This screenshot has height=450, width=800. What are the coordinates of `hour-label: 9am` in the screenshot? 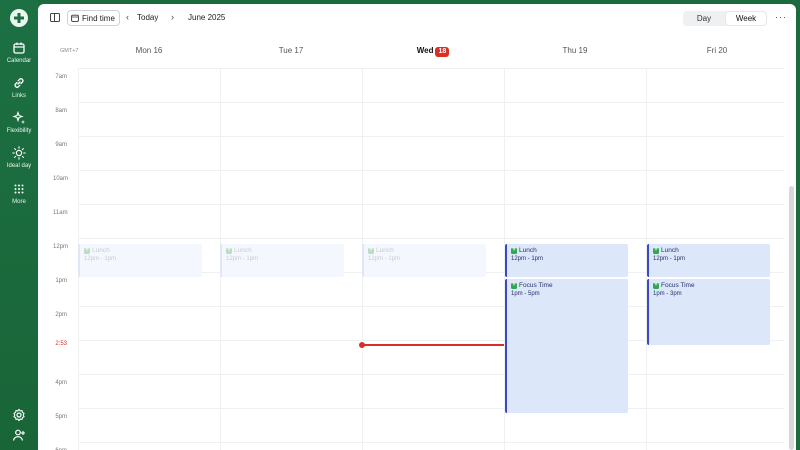 It's located at (61, 145).